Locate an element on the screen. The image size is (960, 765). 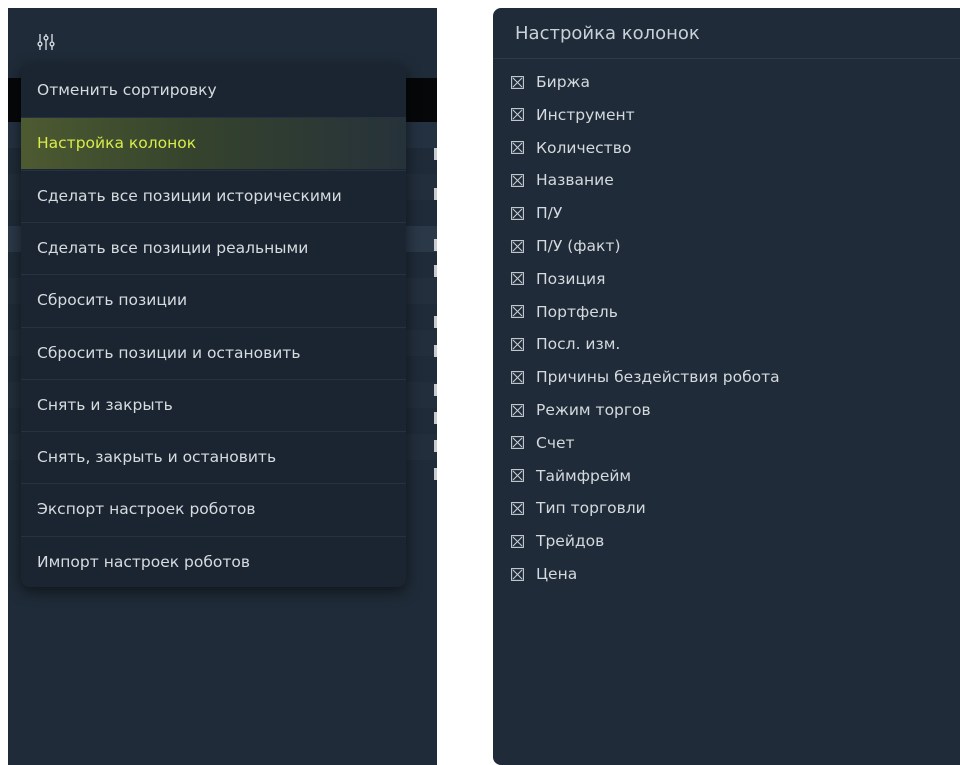
column-option: Причины бездействия робота is located at coordinates (645, 377).